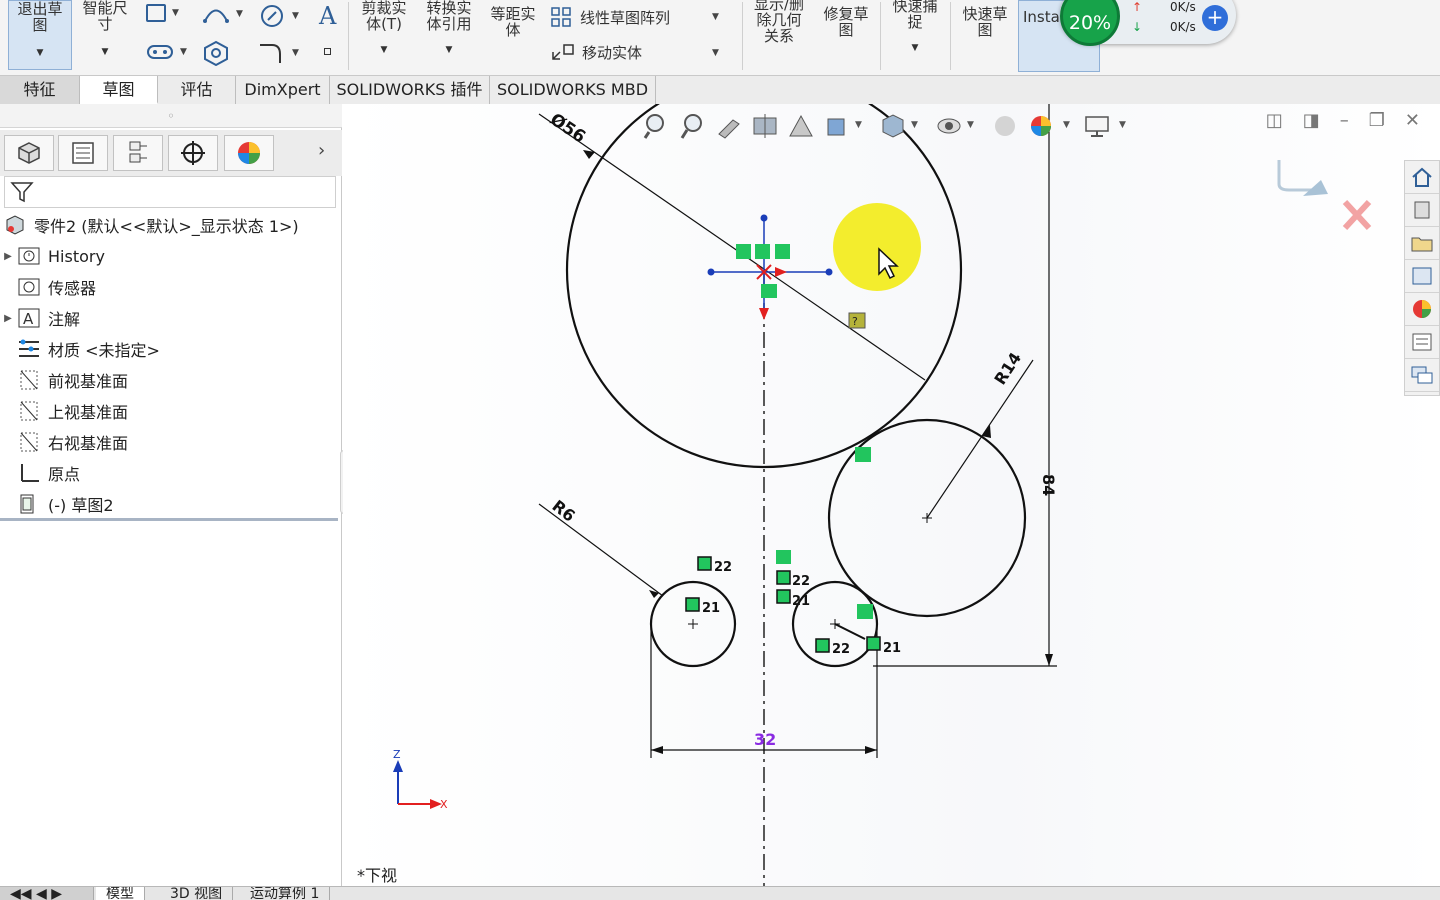  Describe the element at coordinates (1007, 368) in the screenshot. I see `r14-dimension: R14` at that location.